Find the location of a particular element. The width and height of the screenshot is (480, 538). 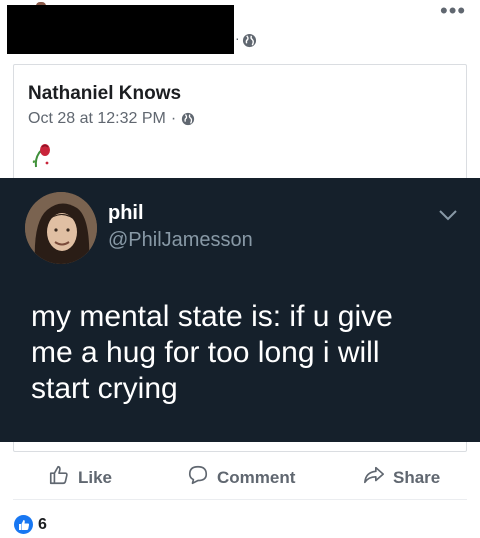

share-button: Share is located at coordinates (401, 477).